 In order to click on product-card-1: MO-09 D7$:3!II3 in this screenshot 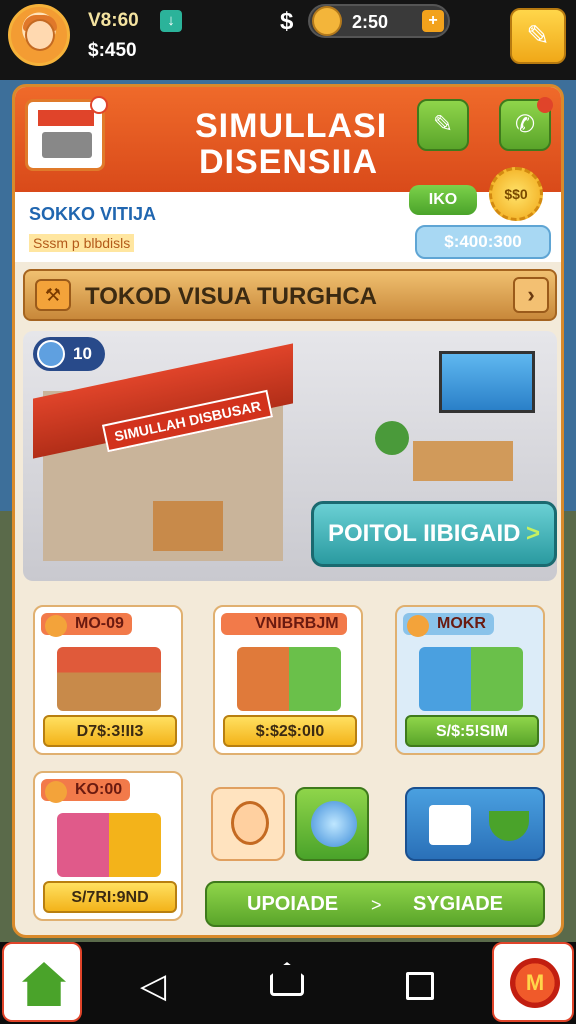, I will do `click(108, 680)`.